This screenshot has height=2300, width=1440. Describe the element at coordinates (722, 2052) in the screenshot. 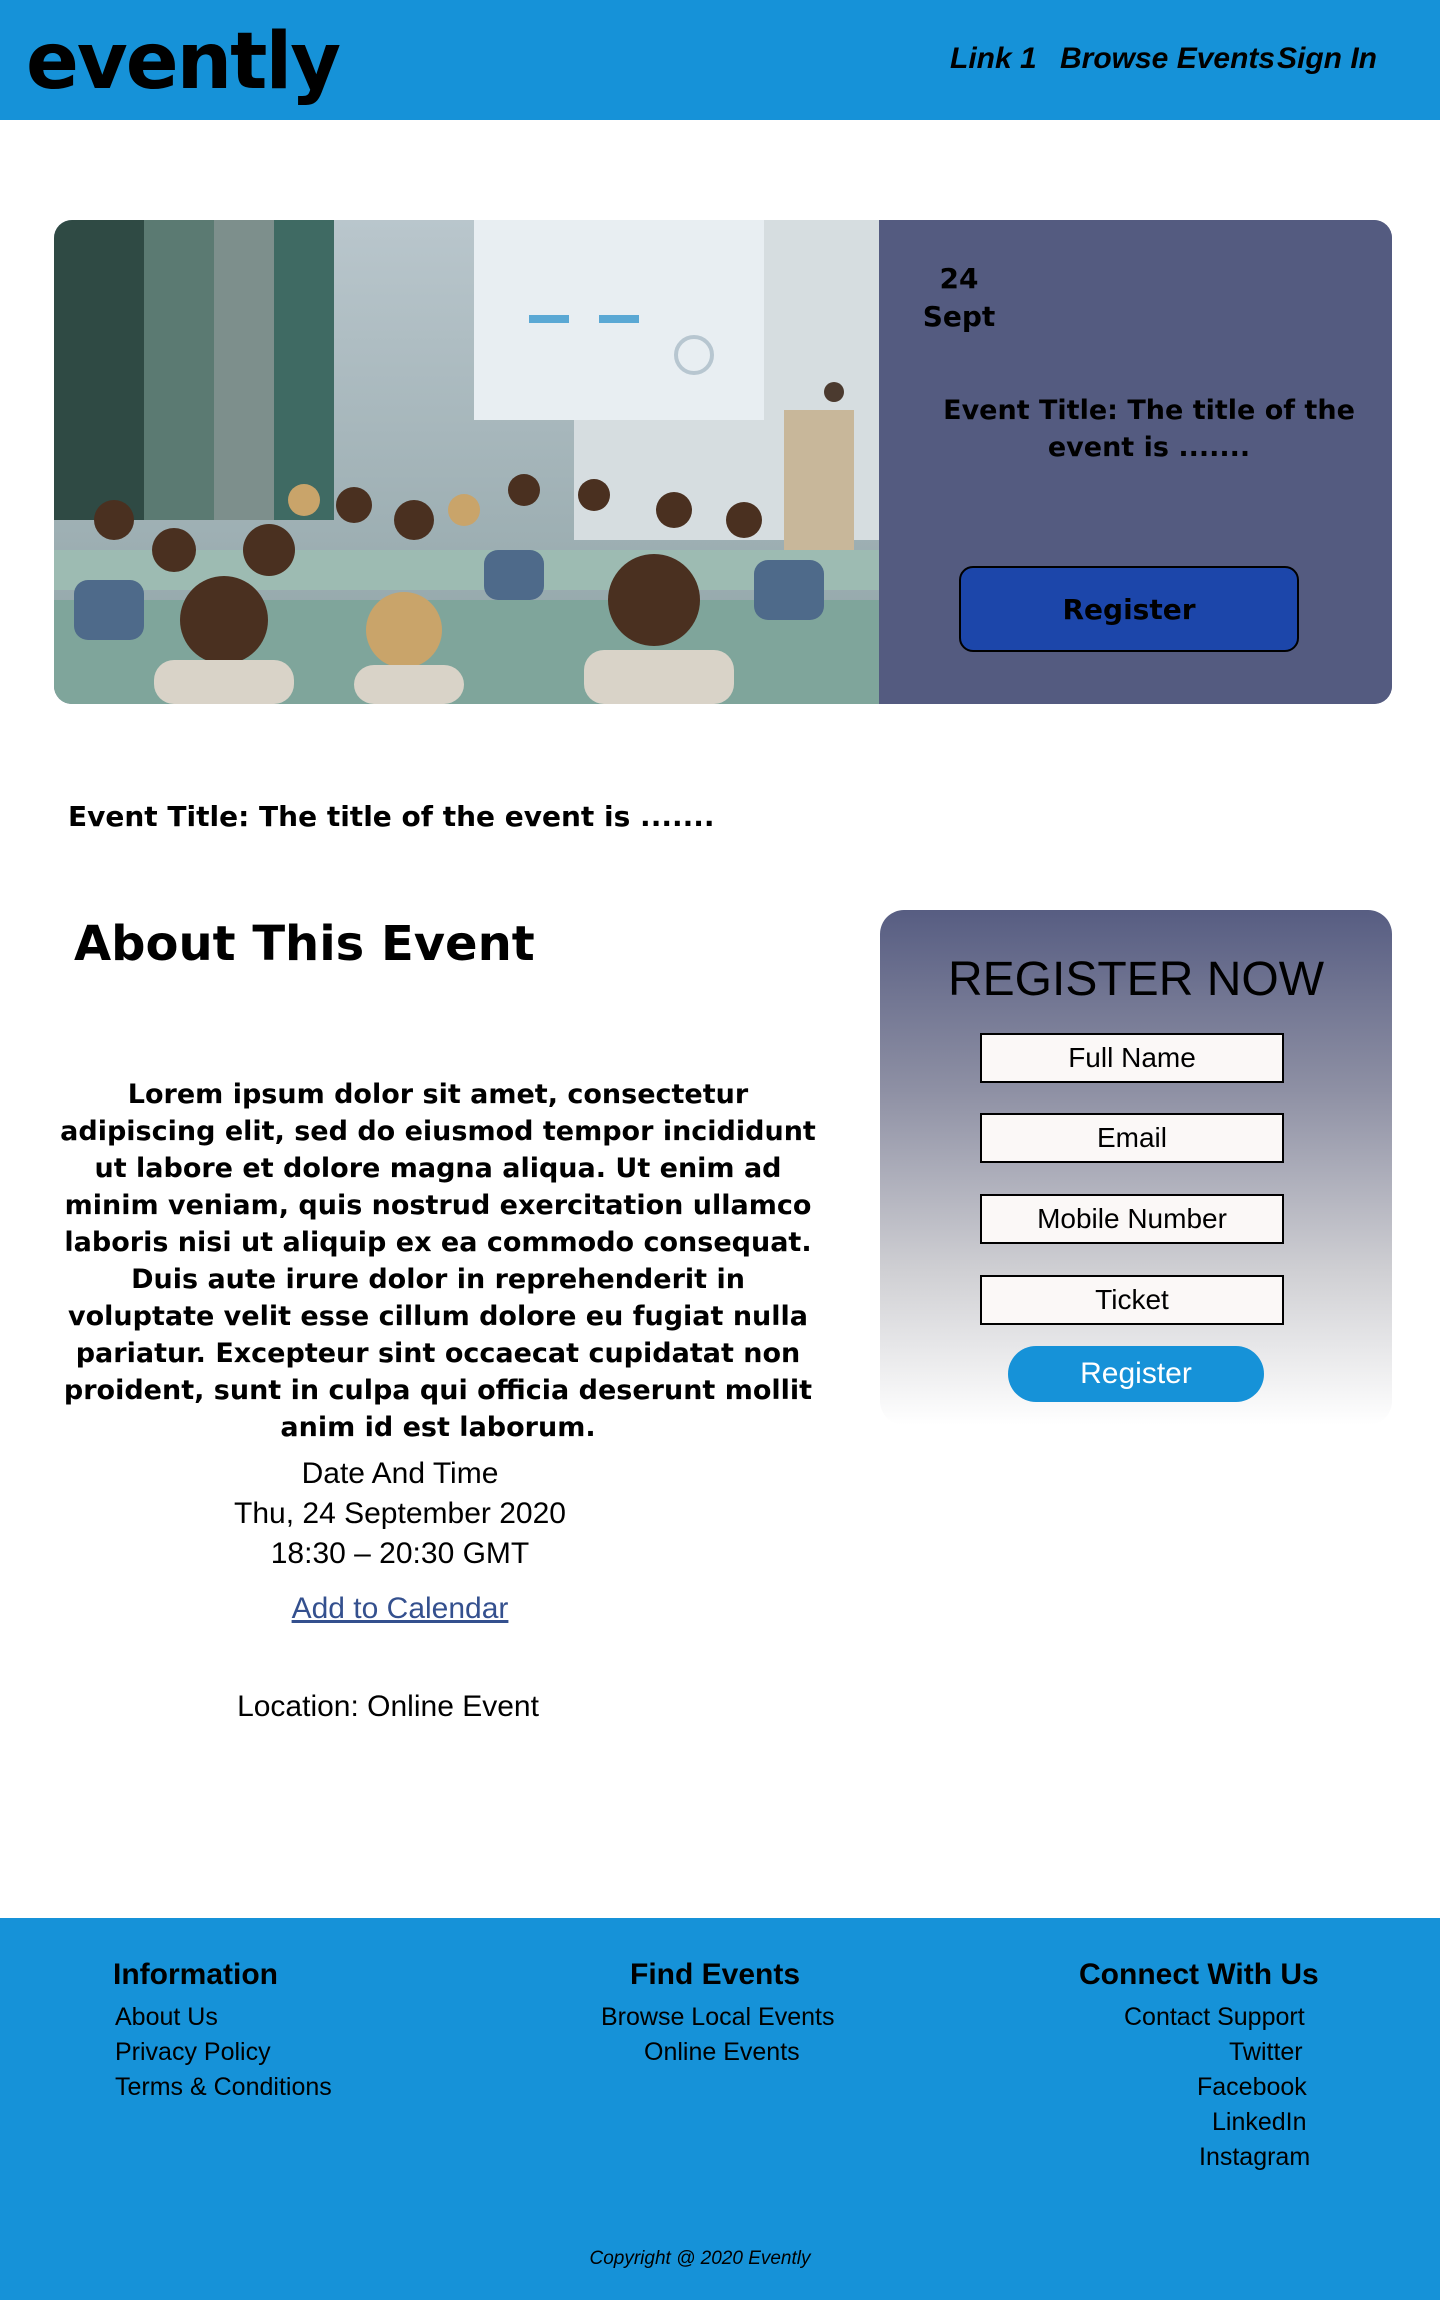

I see `footer-link-online-events: Online Events` at that location.